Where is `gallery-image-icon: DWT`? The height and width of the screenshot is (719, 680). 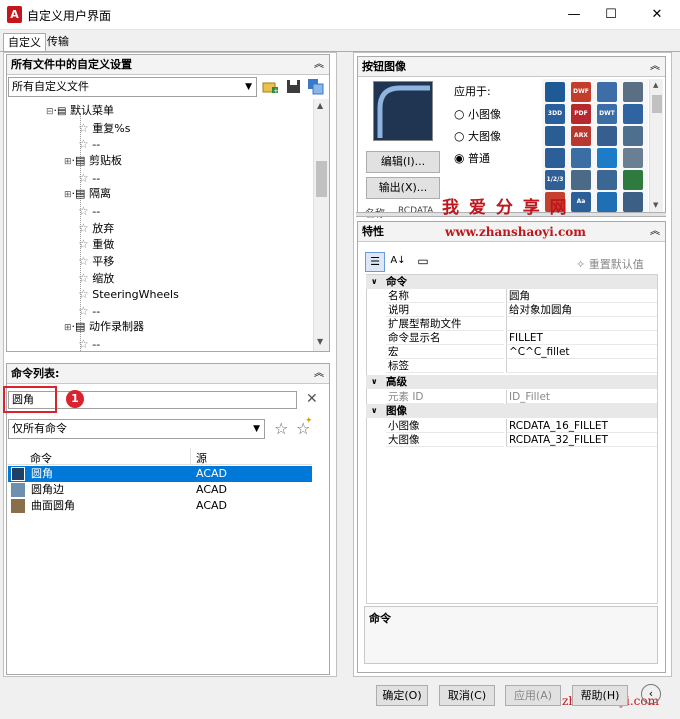 gallery-image-icon: DWT is located at coordinates (607, 114).